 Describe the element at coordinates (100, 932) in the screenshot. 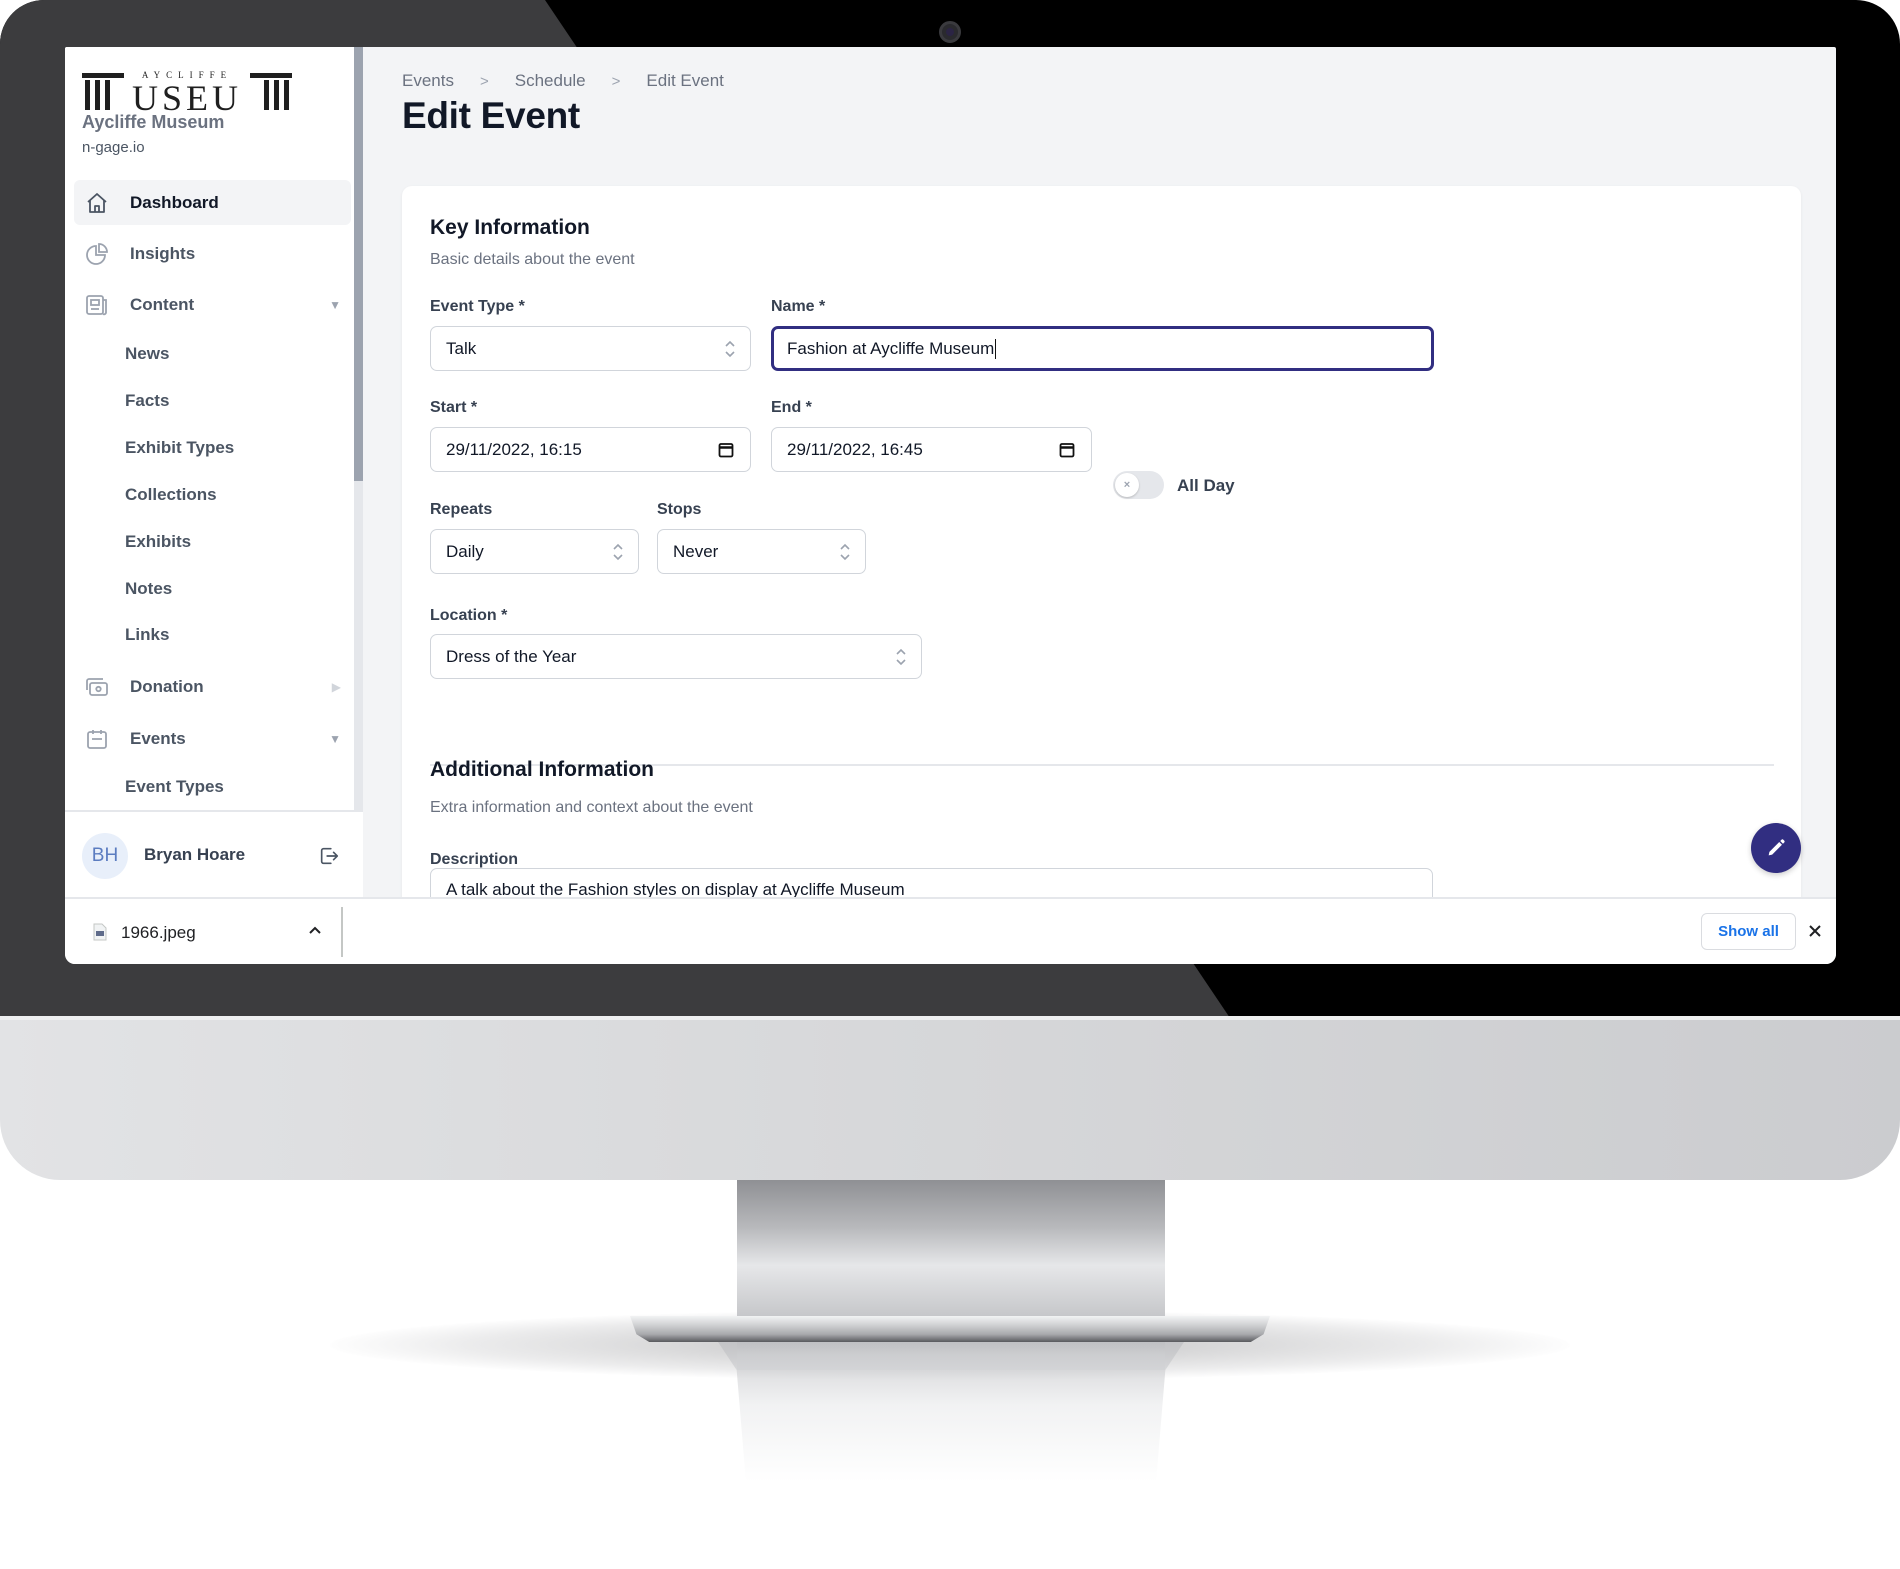

I see `image-file-icon` at that location.